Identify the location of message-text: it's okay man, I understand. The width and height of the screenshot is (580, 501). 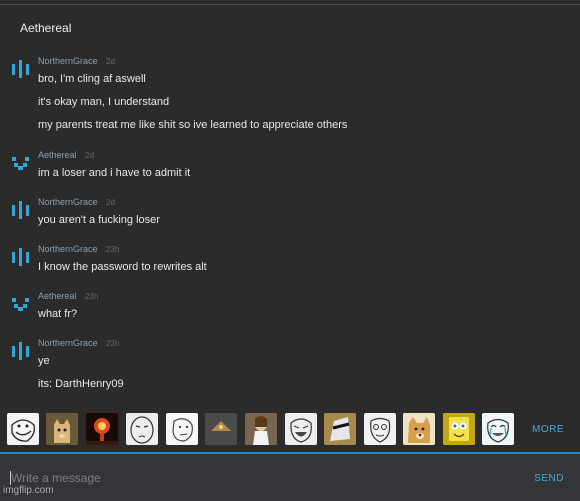
(104, 102).